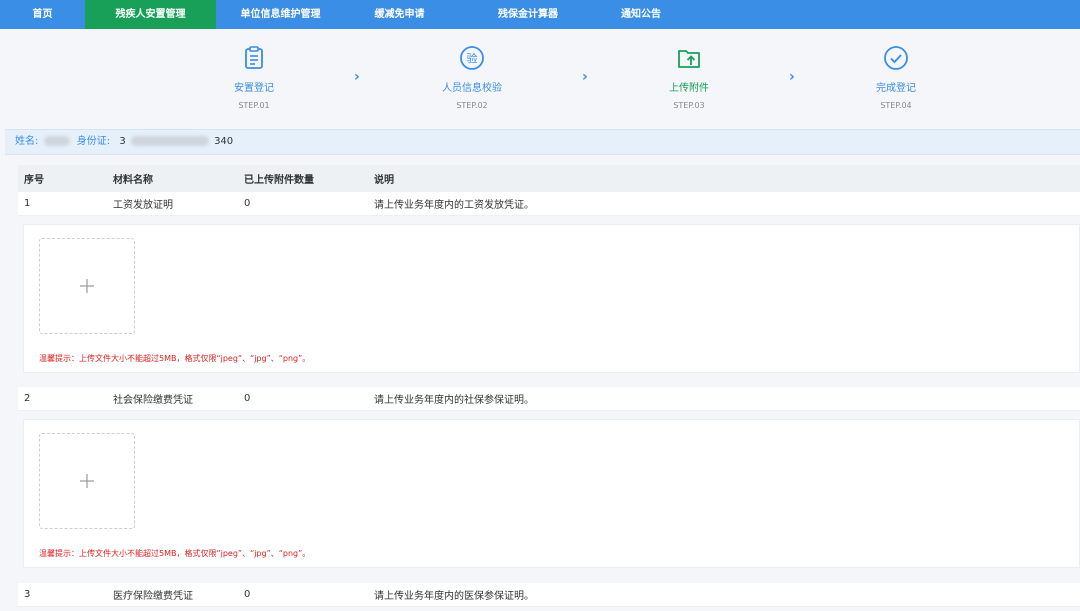 The height and width of the screenshot is (611, 1080). I want to click on column-header-desc: 说明, so click(384, 180).